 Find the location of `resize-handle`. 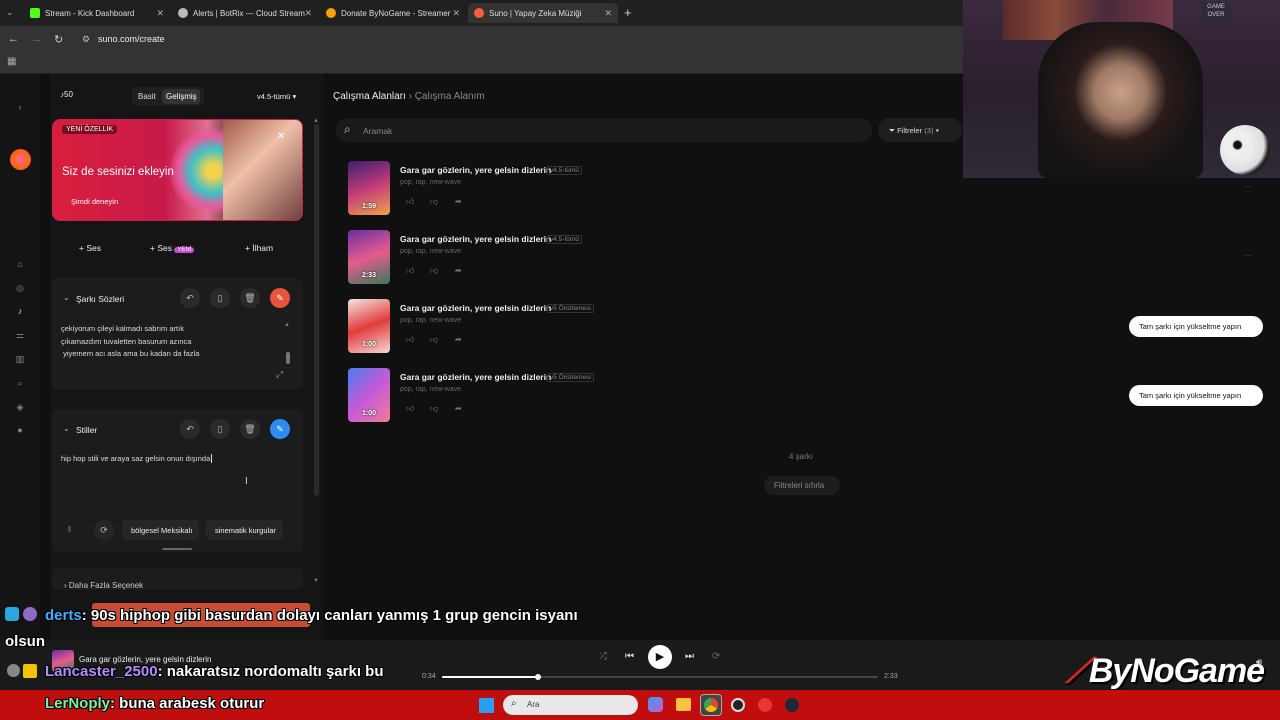

resize-handle is located at coordinates (177, 549).